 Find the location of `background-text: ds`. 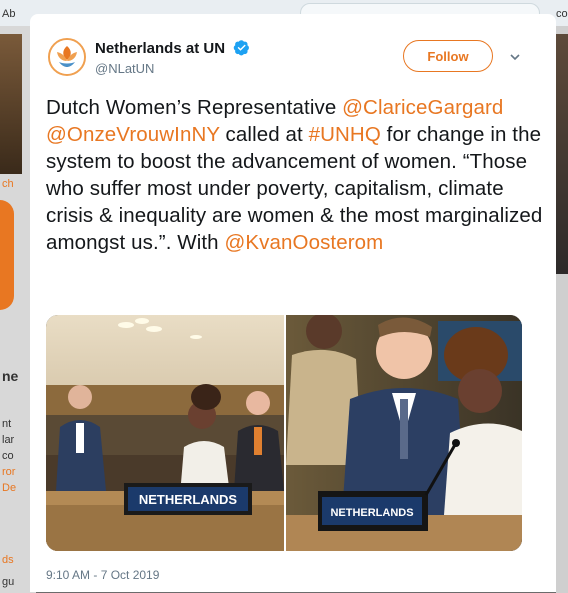

background-text: ds is located at coordinates (8, 560).